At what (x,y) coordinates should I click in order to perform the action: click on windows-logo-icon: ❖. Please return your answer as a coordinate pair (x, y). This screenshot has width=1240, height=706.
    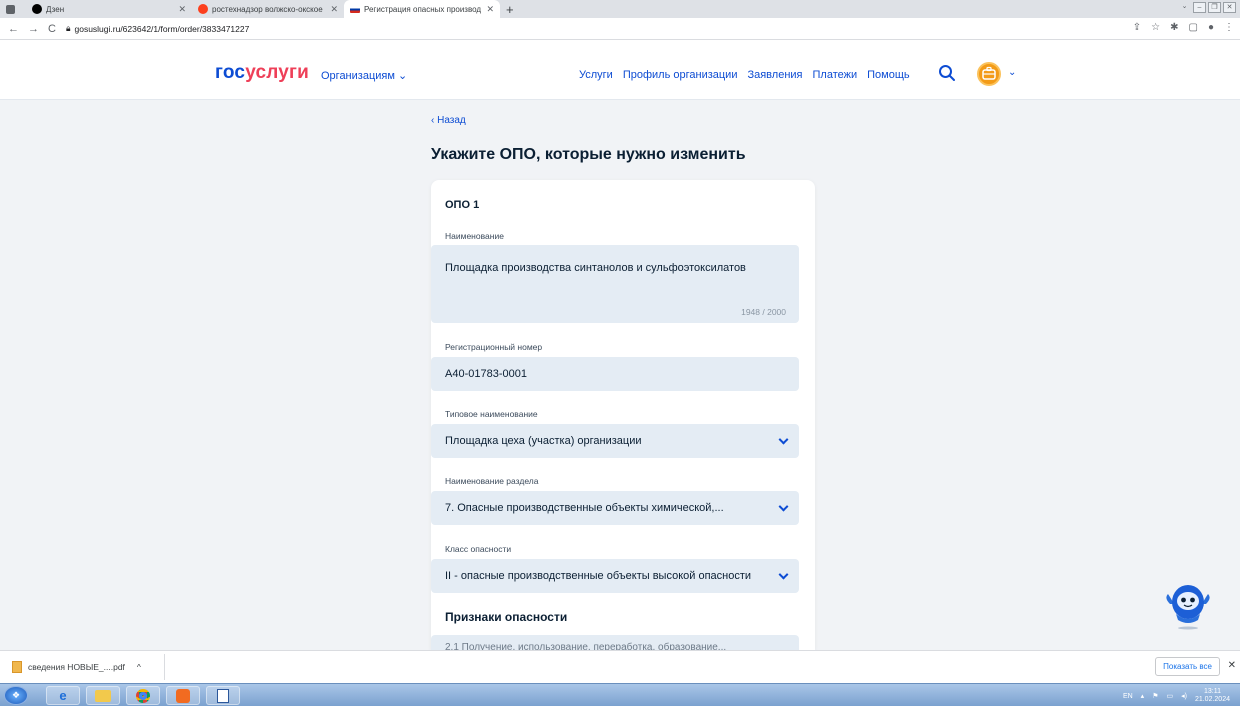
    Looking at the image, I should click on (16, 695).